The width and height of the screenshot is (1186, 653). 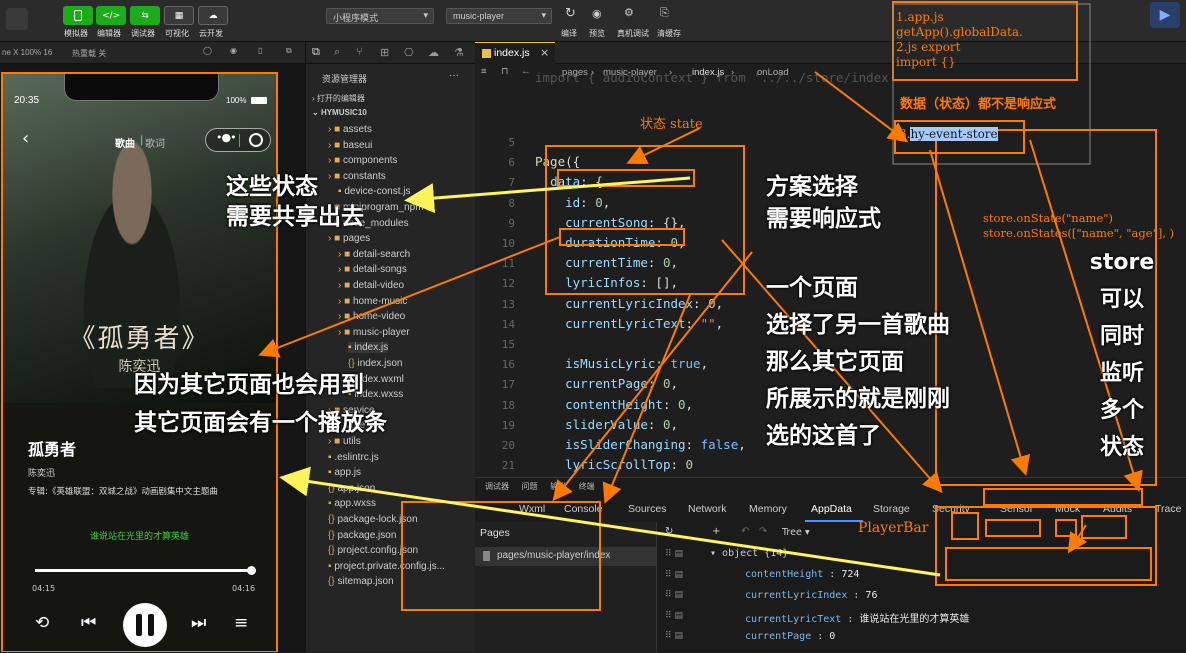 I want to click on tree-file: ▪ app.js, so click(x=344, y=472).